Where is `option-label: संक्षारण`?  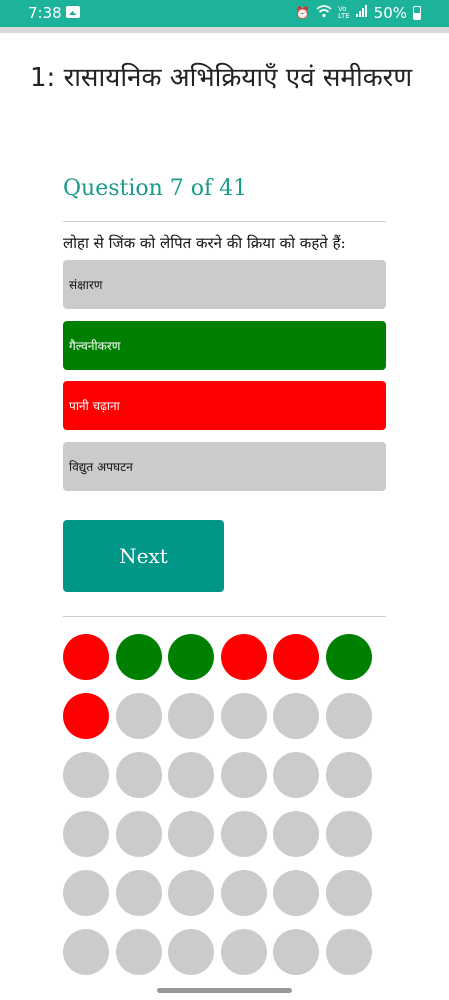
option-label: संक्षारण is located at coordinates (86, 285).